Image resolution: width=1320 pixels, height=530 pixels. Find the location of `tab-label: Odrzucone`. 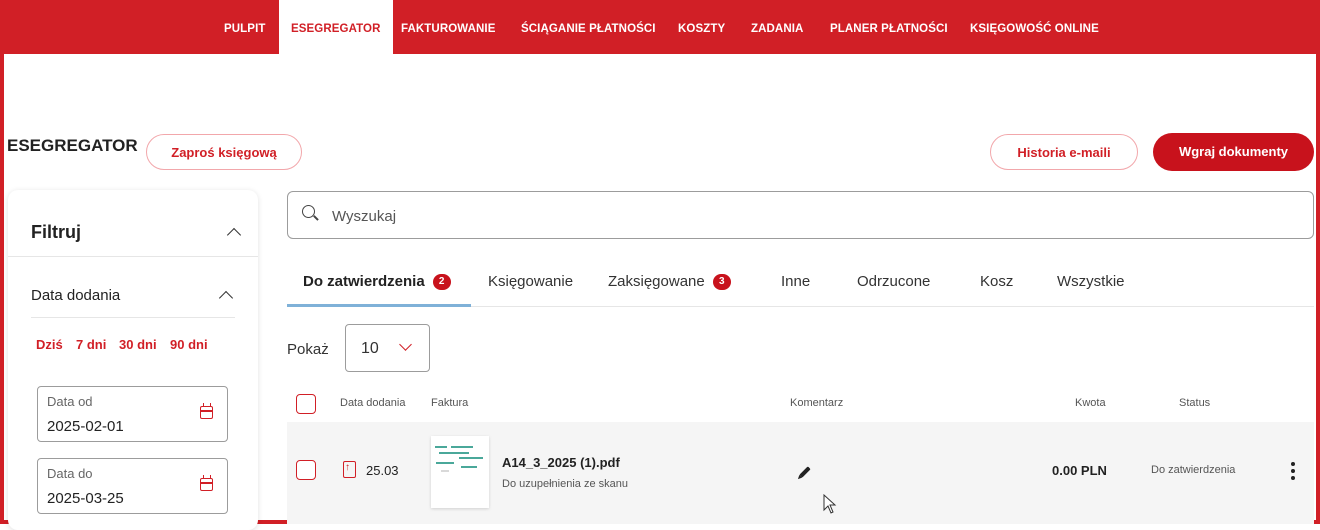

tab-label: Odrzucone is located at coordinates (894, 281).